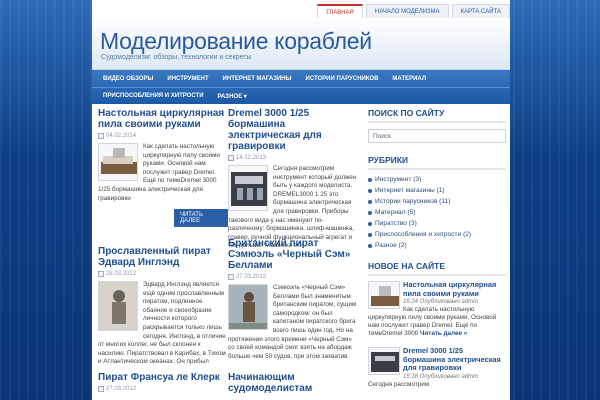 The width and height of the screenshot is (600, 400). I want to click on pirate-painting-icon, so click(248, 307).